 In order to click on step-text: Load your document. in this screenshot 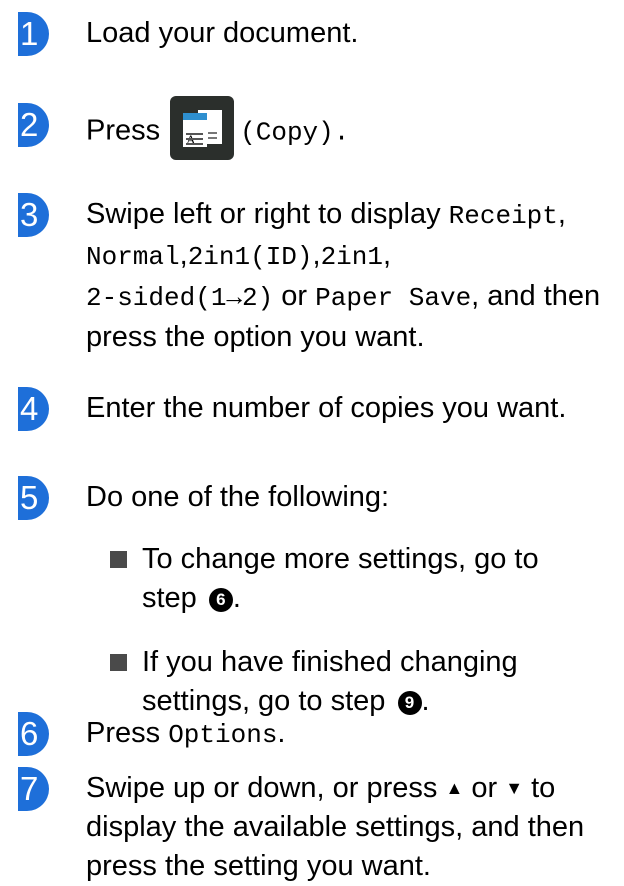, I will do `click(222, 33)`.